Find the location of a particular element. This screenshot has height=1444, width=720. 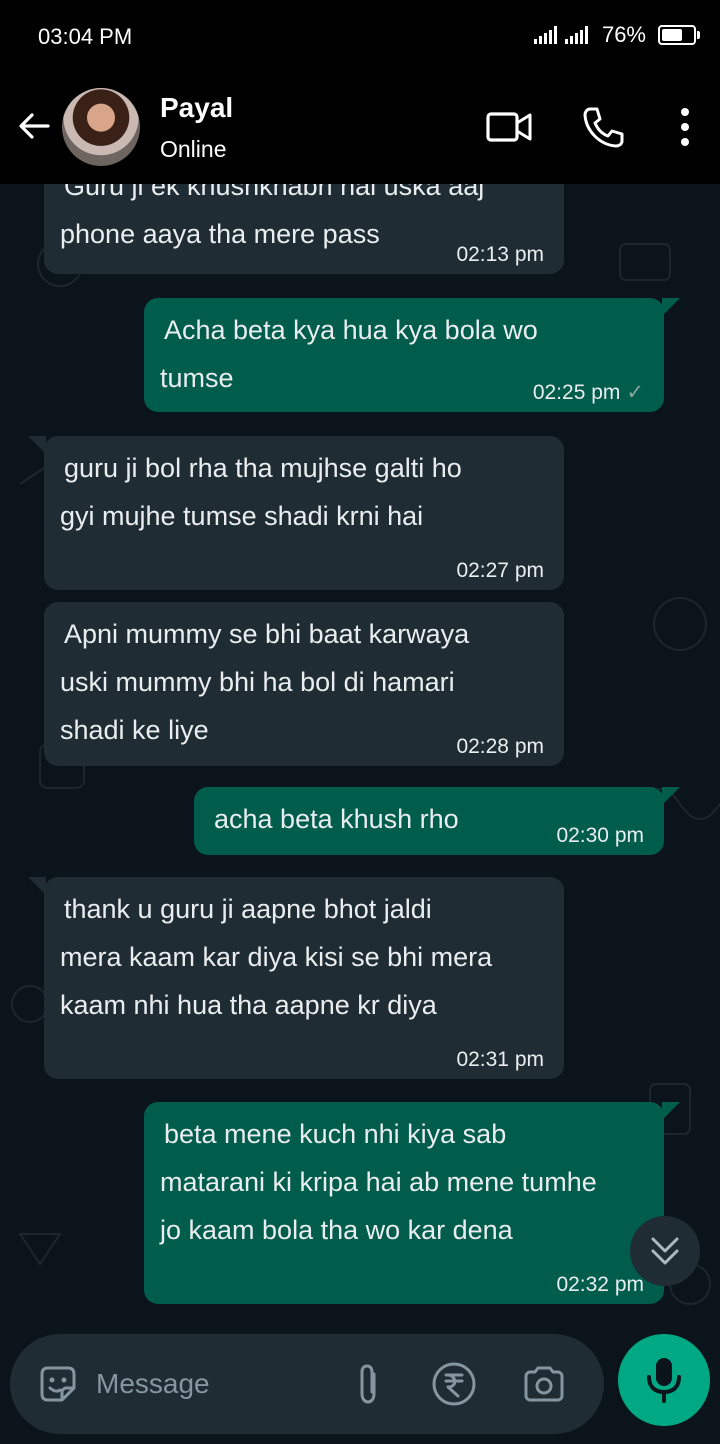

message-line: Apni mummy se bhi baat karwaya is located at coordinates (267, 634).